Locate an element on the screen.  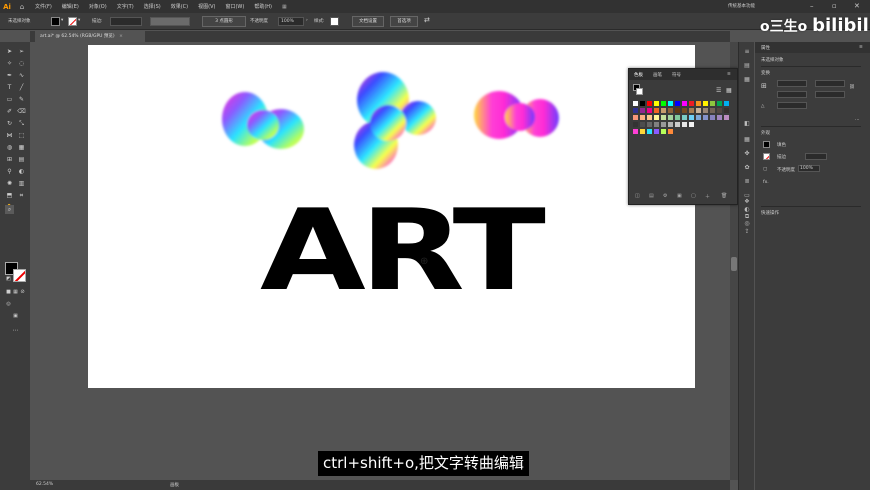
gradient-tool-icon: ▤ is located at coordinates (21, 159).